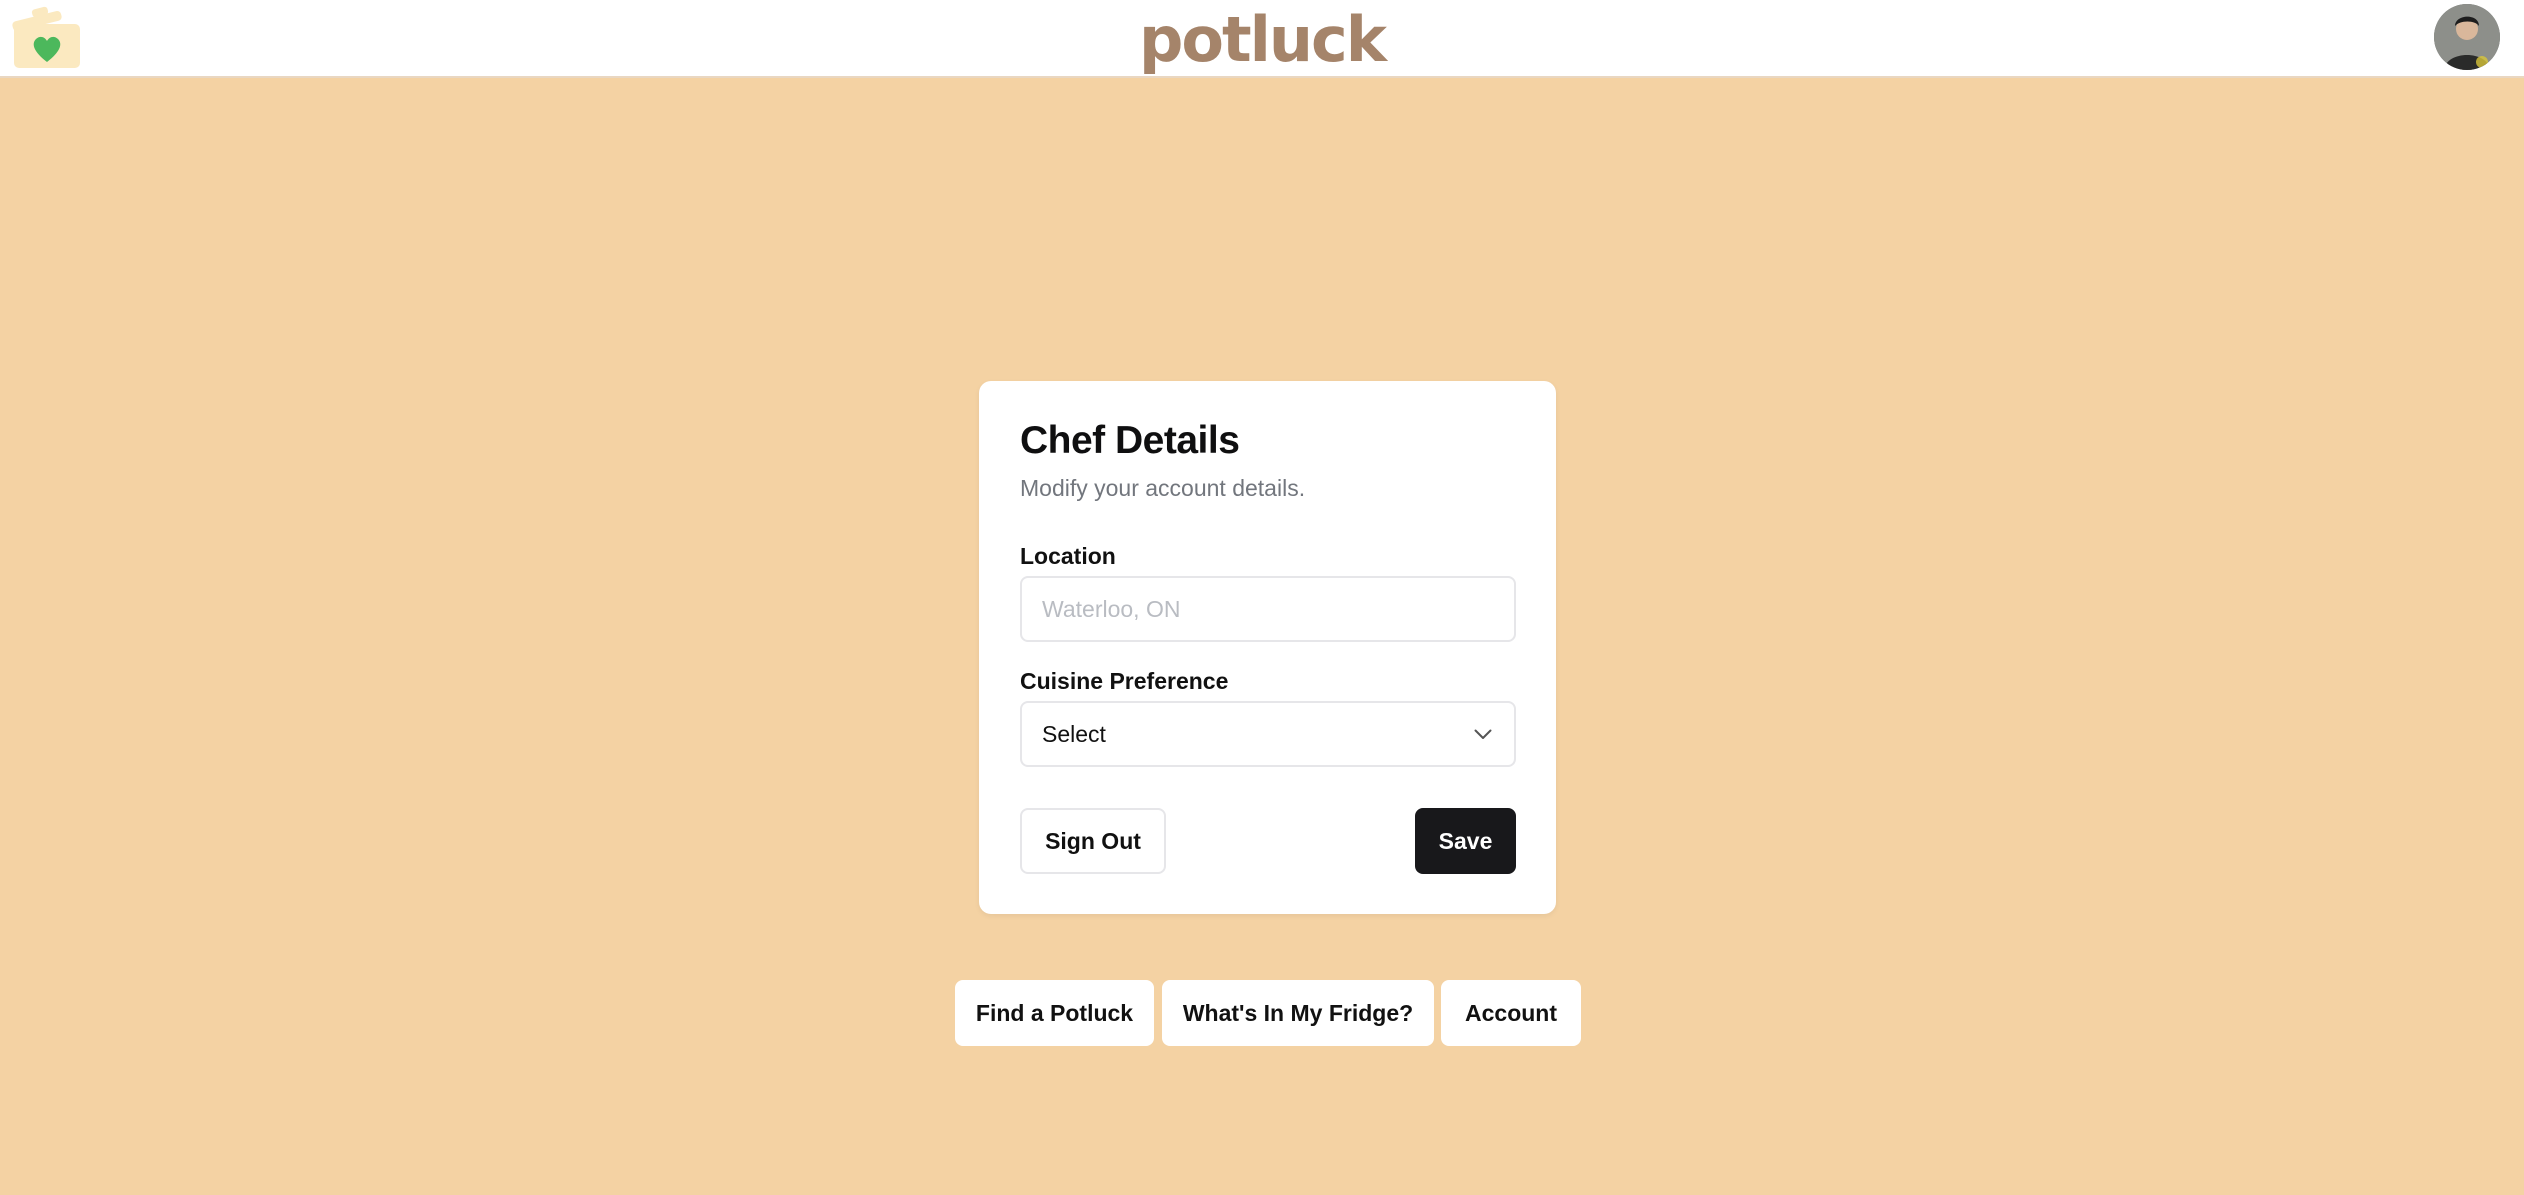  I want to click on cuisine-select: Select, so click(1268, 734).